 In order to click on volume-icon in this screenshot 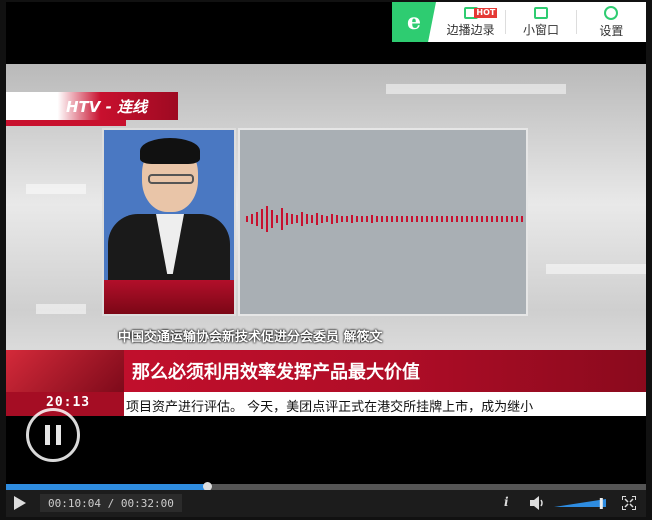, I will do `click(538, 503)`.